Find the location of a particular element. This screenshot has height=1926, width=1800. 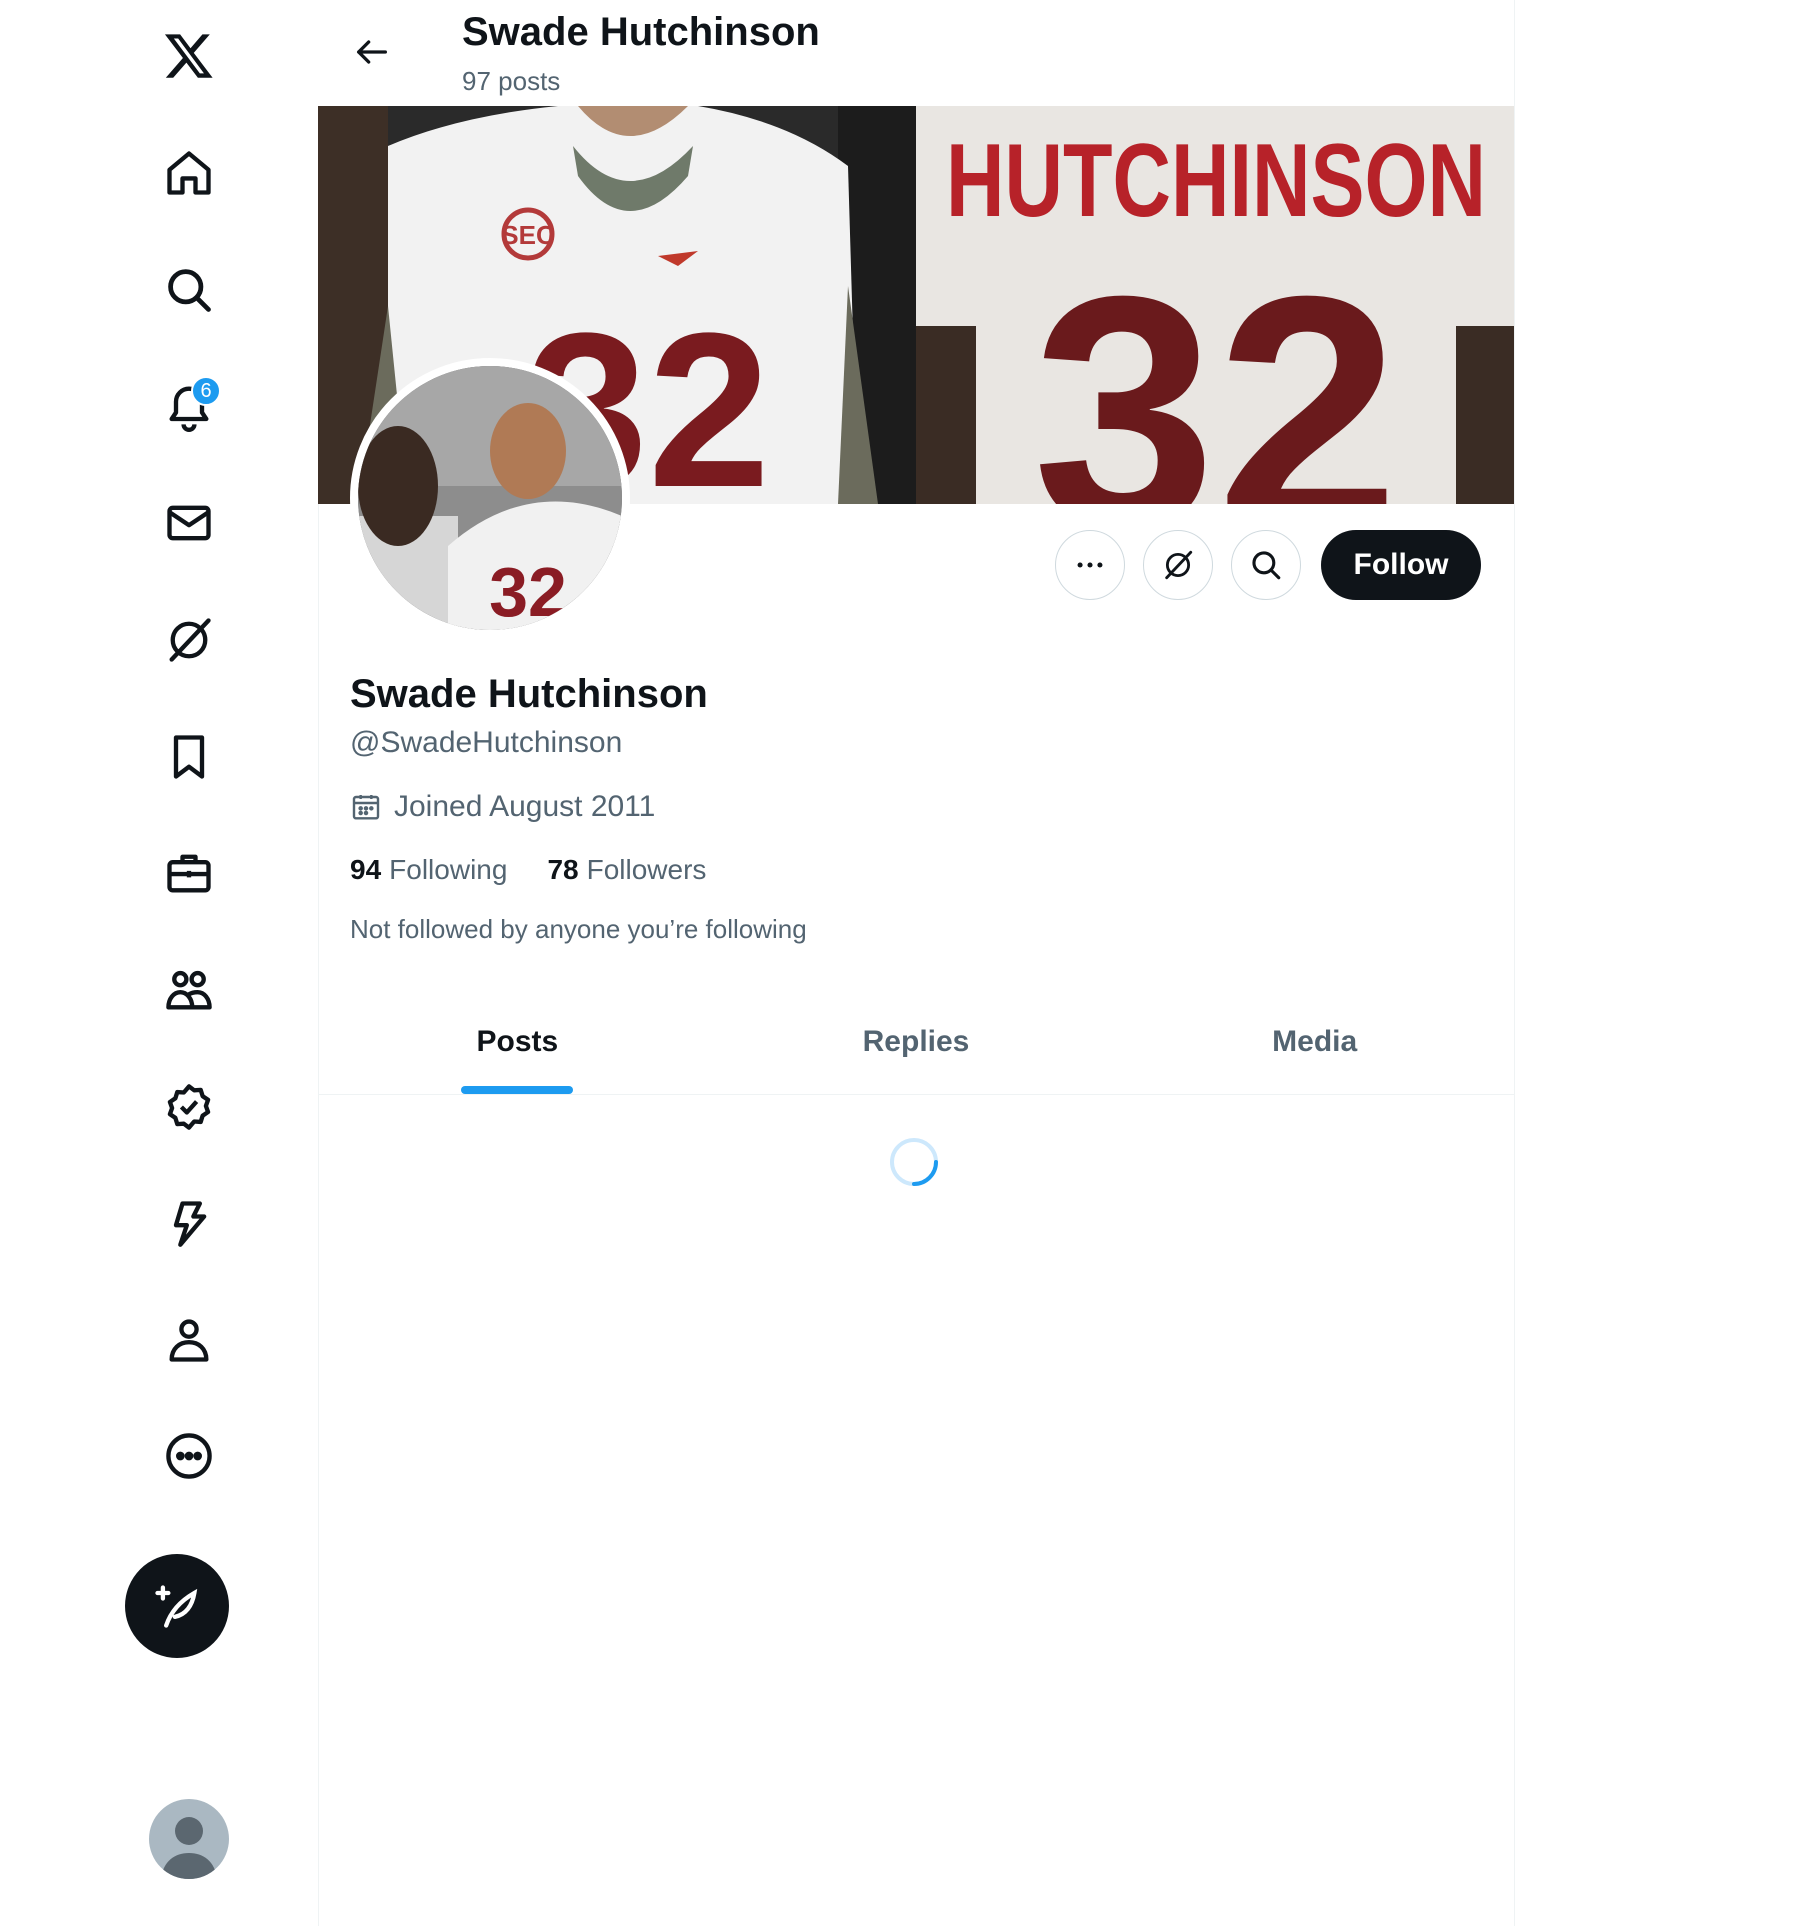

followers-label: Followers is located at coordinates (646, 869).